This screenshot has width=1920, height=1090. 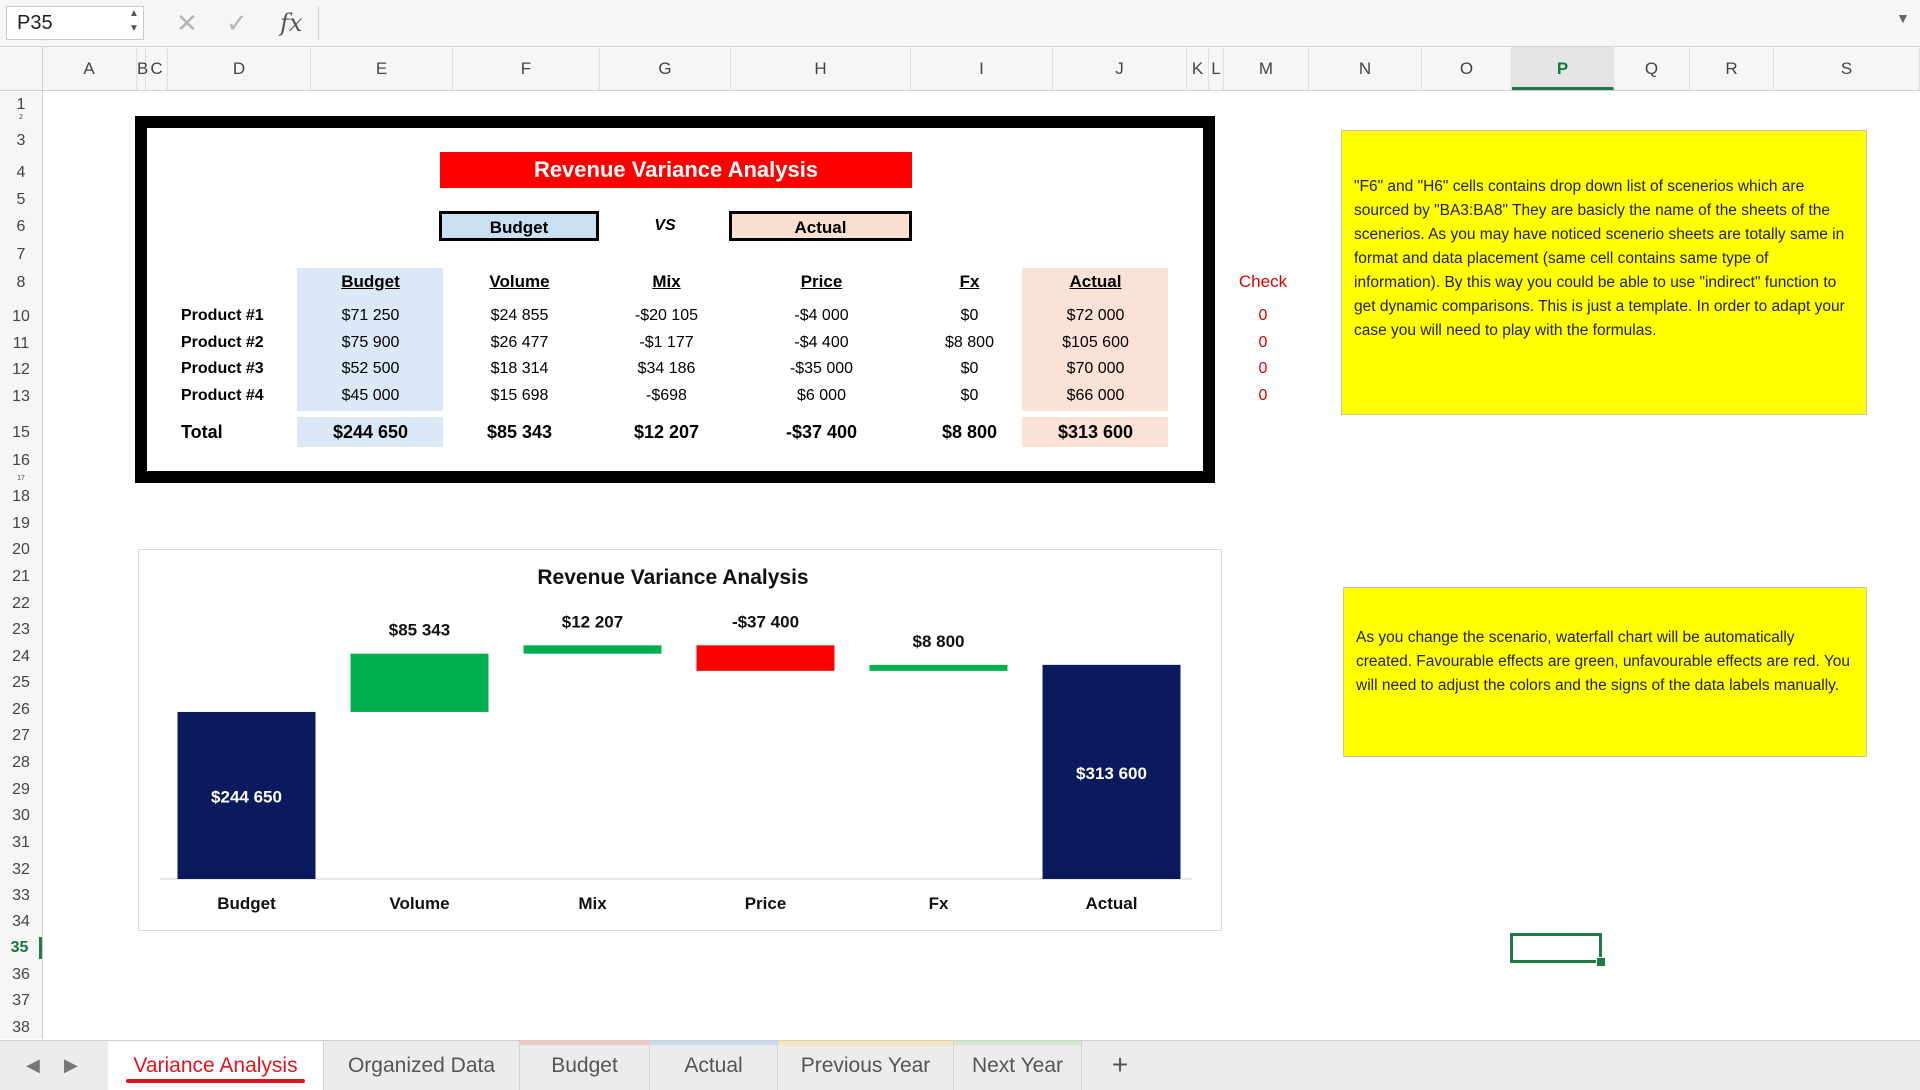 I want to click on column-header-b: B, so click(x=142, y=68).